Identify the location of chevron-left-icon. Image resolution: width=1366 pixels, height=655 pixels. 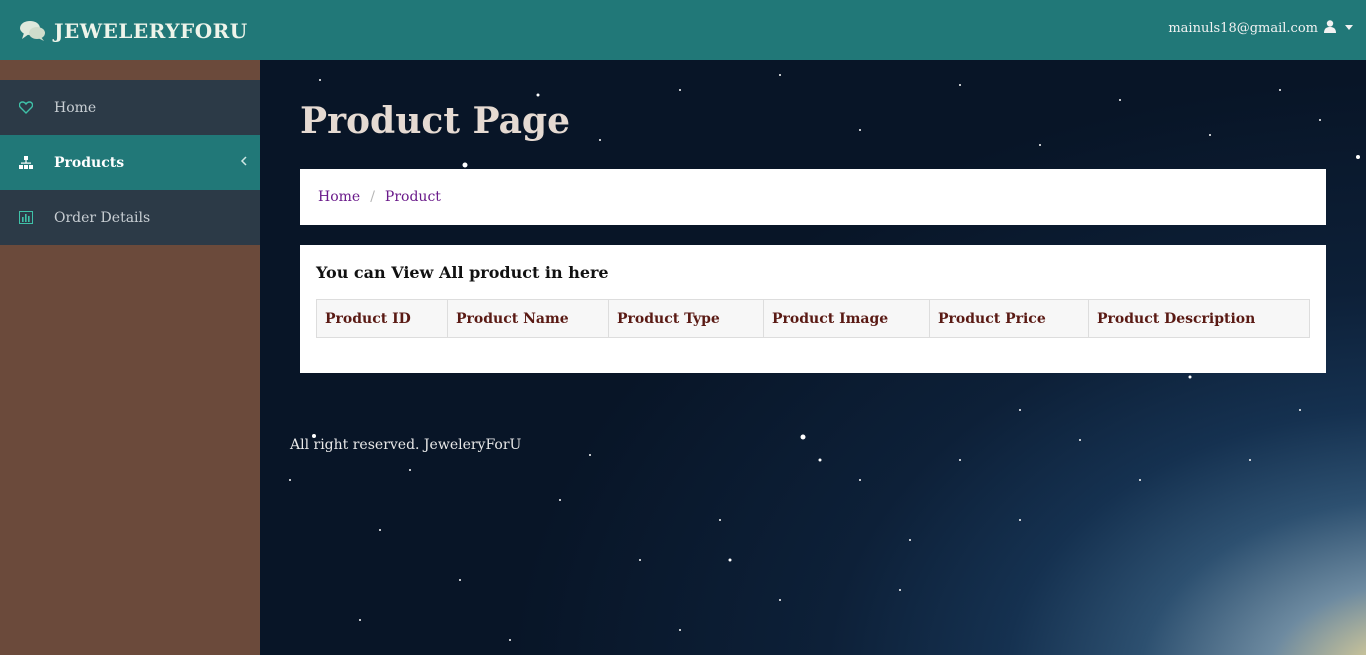
(245, 162).